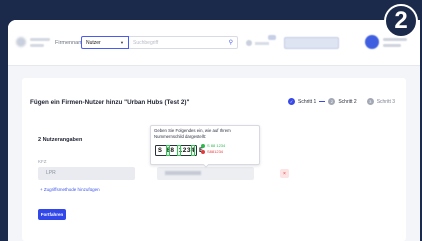  Describe the element at coordinates (93, 42) in the screenshot. I see `search-type-value: Nutzer` at that location.